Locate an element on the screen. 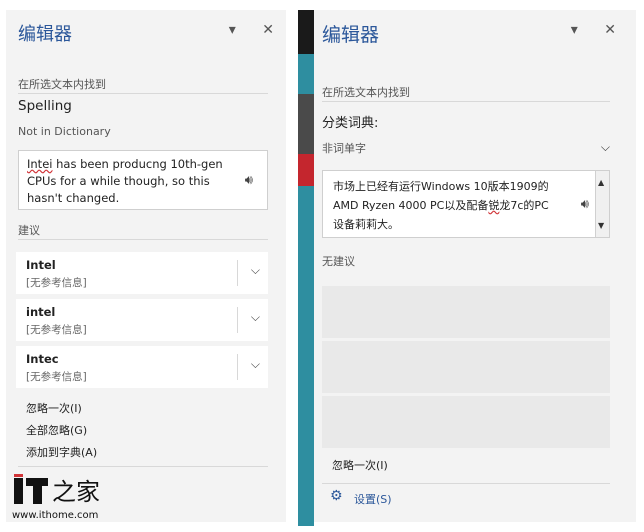 The width and height of the screenshot is (644, 532). suggestion-card: Intec [无参考信息] ⌵ is located at coordinates (142, 367).